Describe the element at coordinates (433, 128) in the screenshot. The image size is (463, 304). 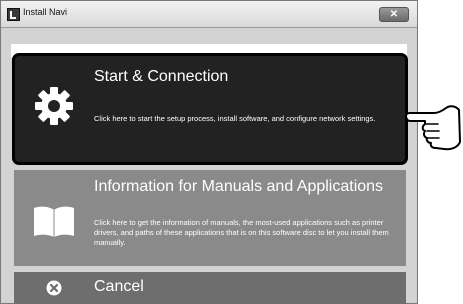
I see `pointing-hand-icon` at that location.